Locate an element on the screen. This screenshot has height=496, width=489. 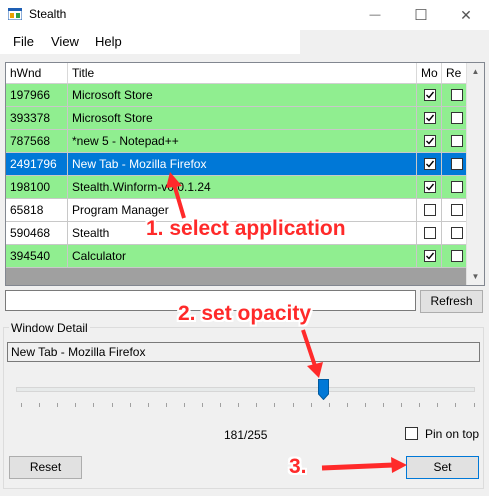
annotation-step-3: 3. is located at coordinates (298, 466).